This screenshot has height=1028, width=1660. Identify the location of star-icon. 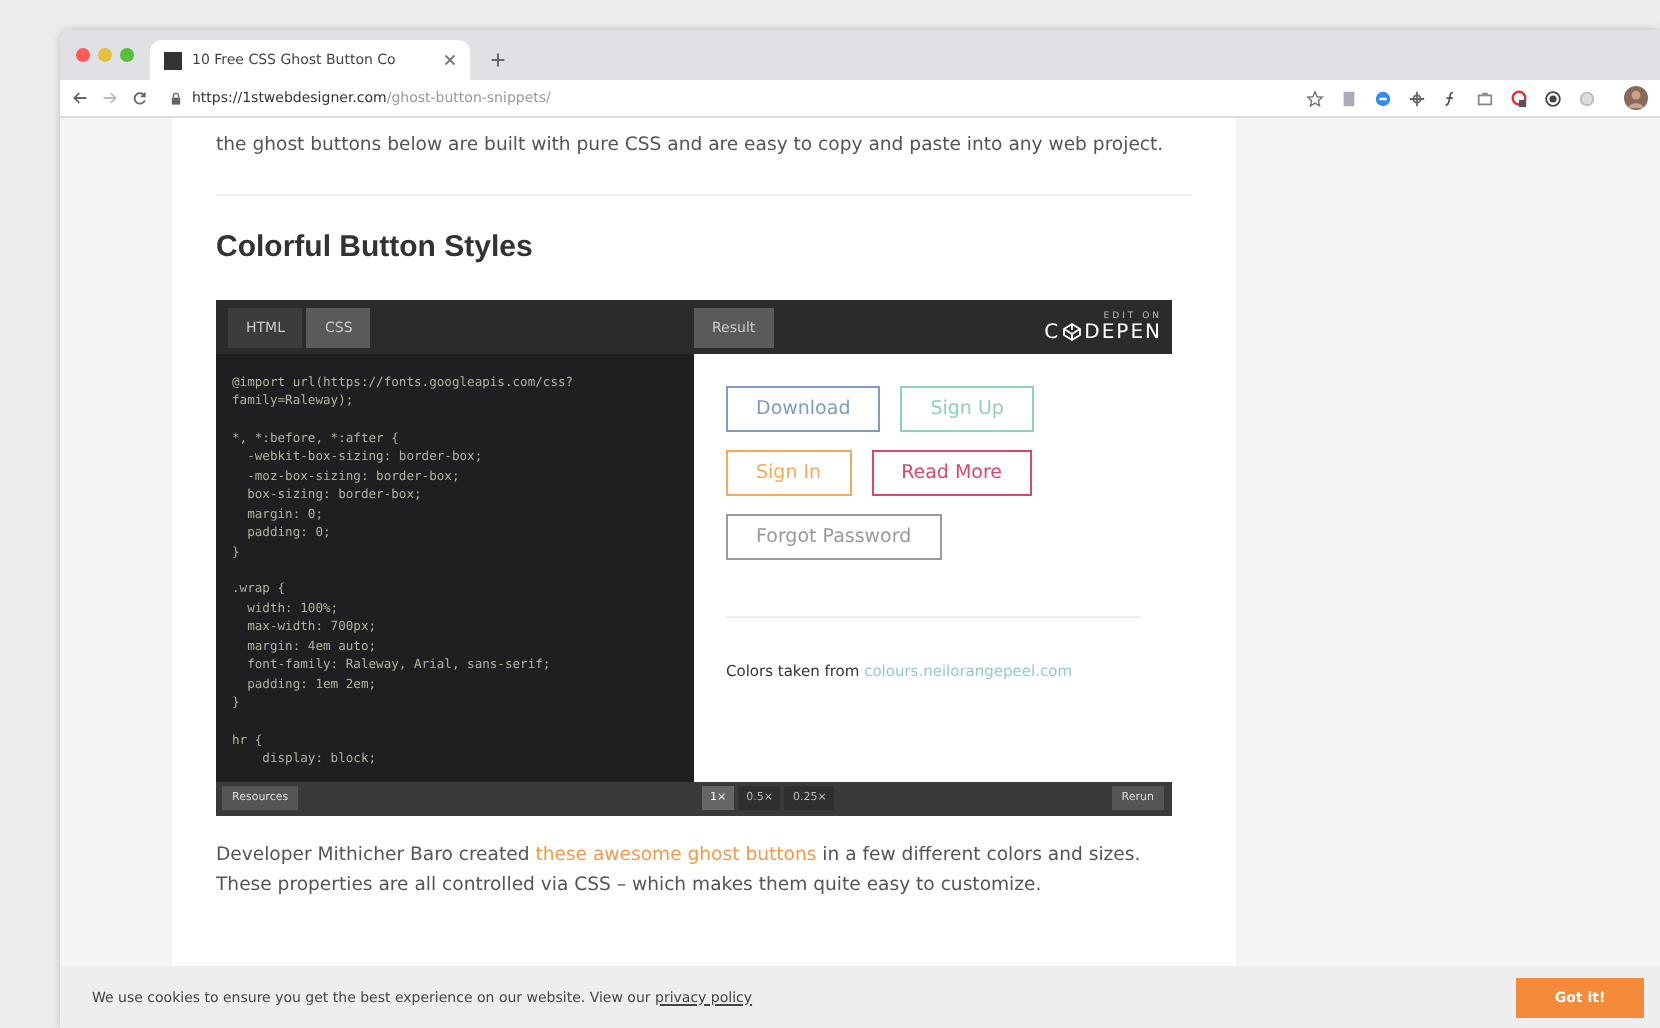
(1315, 98).